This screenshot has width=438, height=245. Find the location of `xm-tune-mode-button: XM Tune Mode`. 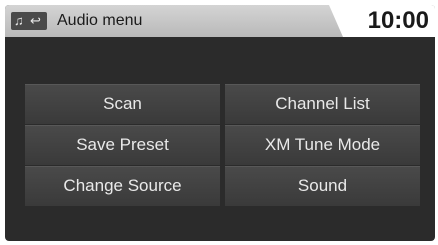

xm-tune-mode-button: XM Tune Mode is located at coordinates (322, 145).